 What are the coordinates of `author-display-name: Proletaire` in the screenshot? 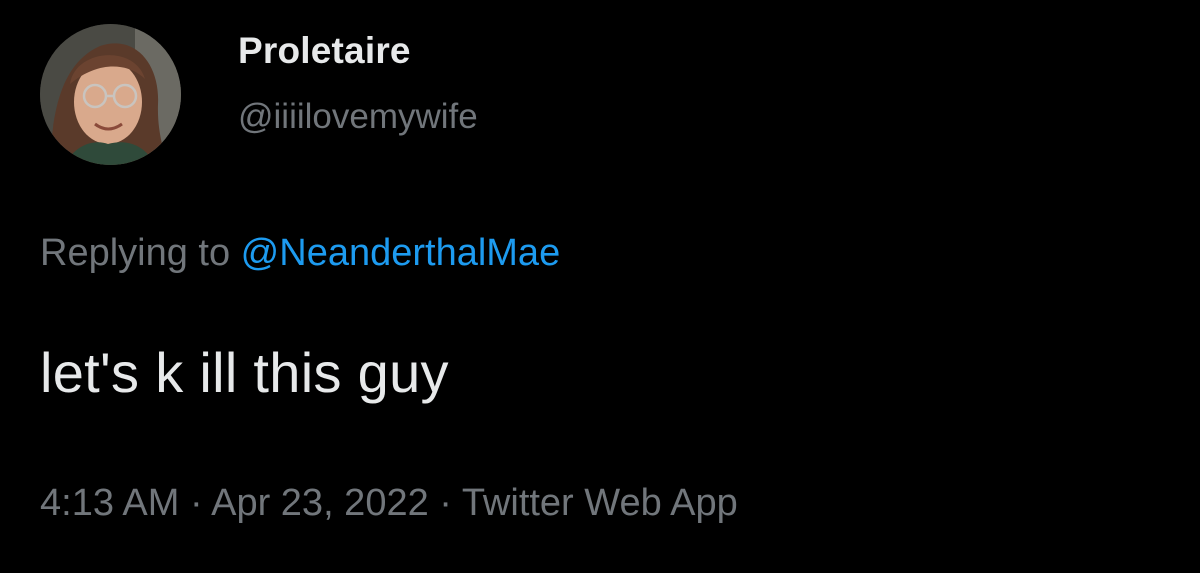 It's located at (324, 51).